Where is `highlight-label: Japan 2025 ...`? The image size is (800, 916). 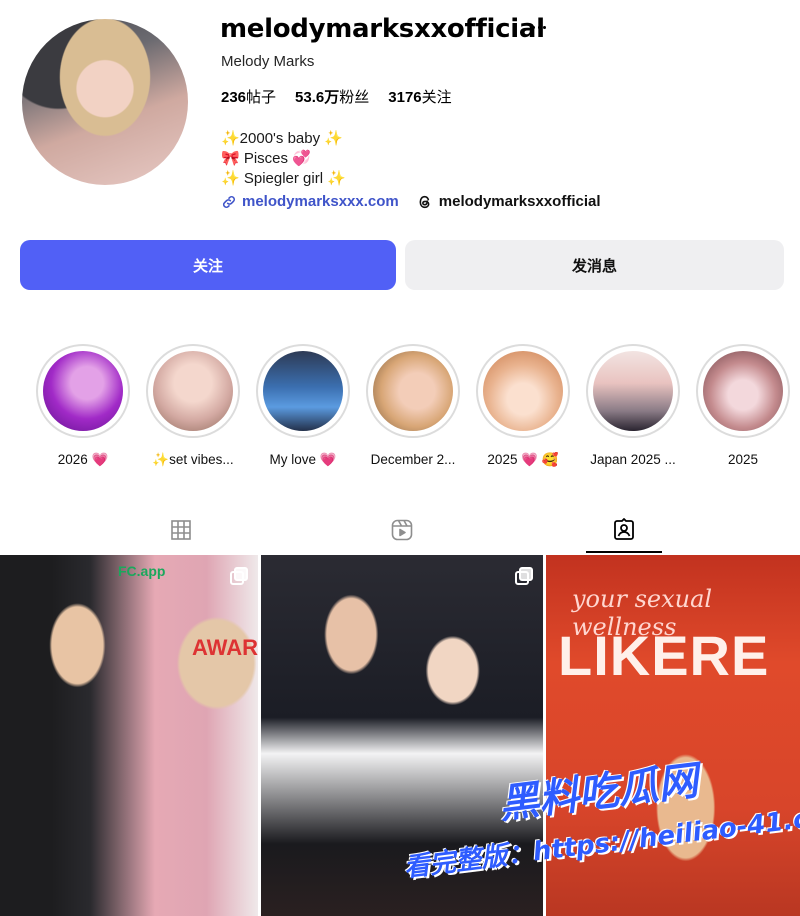 highlight-label: Japan 2025 ... is located at coordinates (633, 459).